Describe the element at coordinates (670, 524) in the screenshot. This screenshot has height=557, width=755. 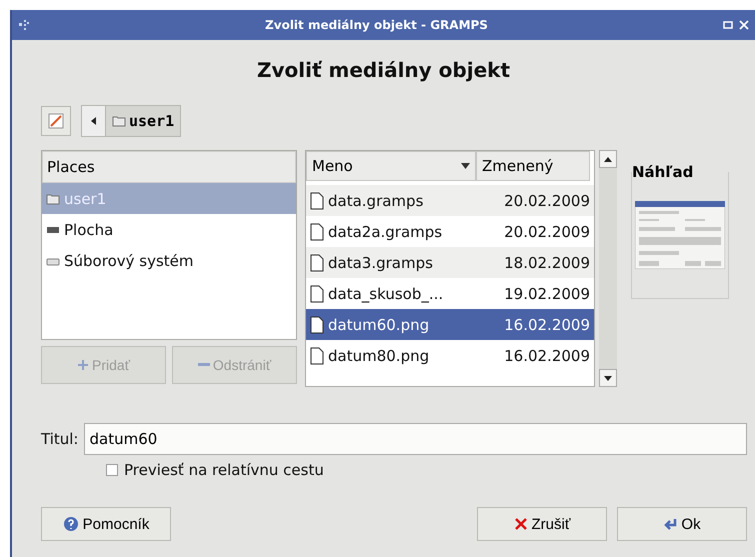
I see `enter-arrow-icon` at that location.